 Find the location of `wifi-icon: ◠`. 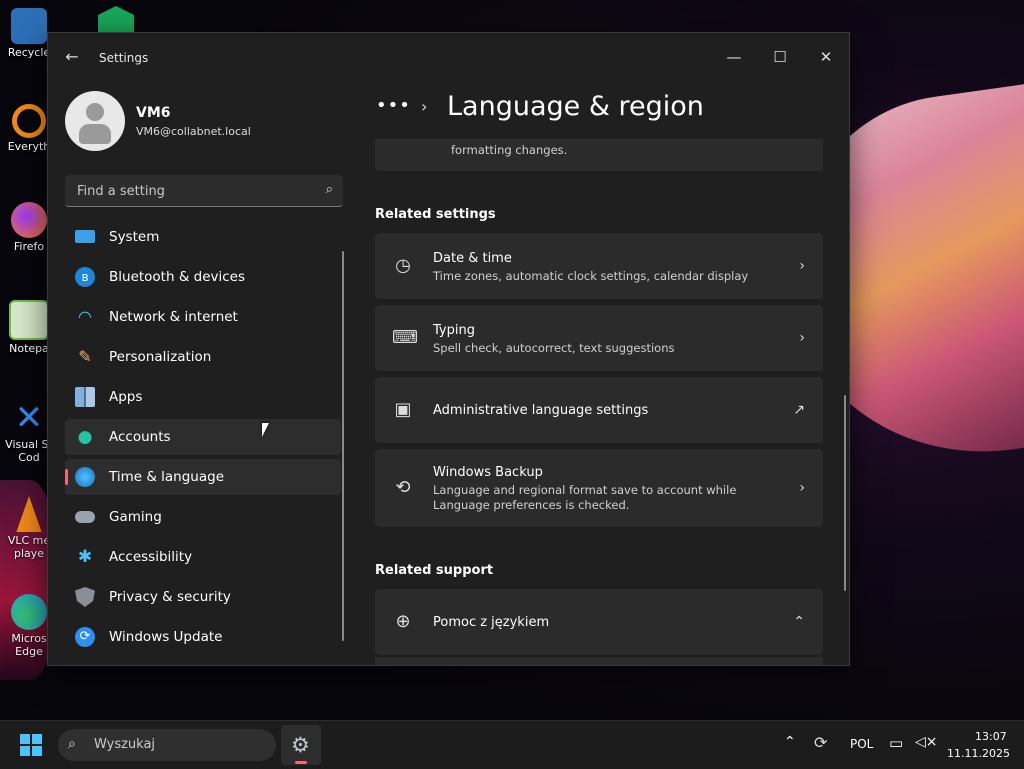

wifi-icon: ◠ is located at coordinates (85, 316).